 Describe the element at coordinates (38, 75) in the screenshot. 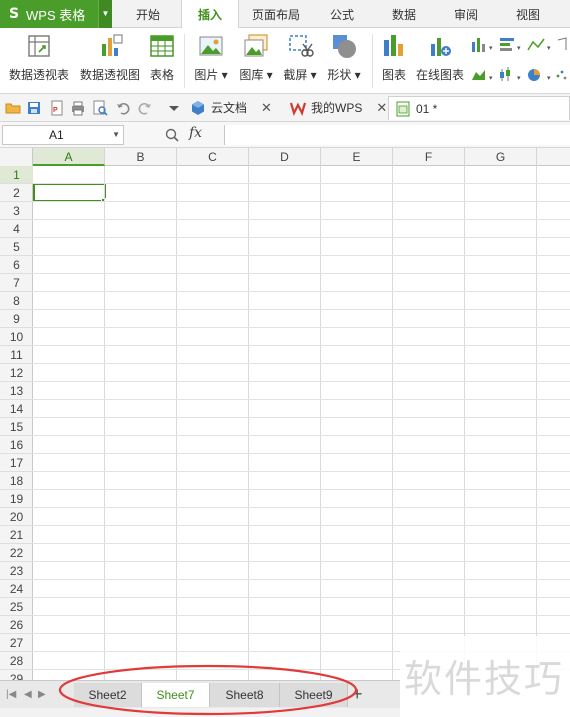

I see `pivot-table-label: 数据透视表` at that location.